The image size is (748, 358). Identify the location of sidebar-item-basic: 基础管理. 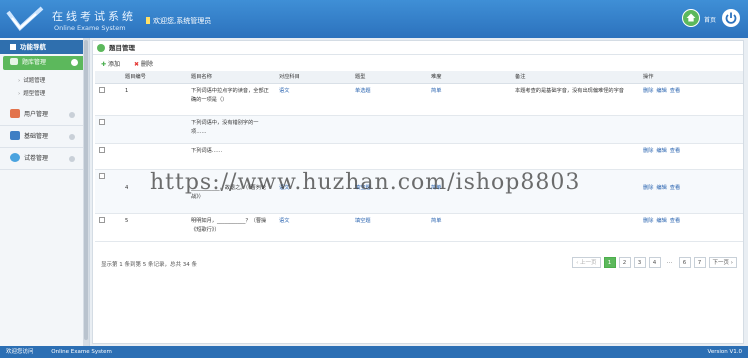
(44, 137).